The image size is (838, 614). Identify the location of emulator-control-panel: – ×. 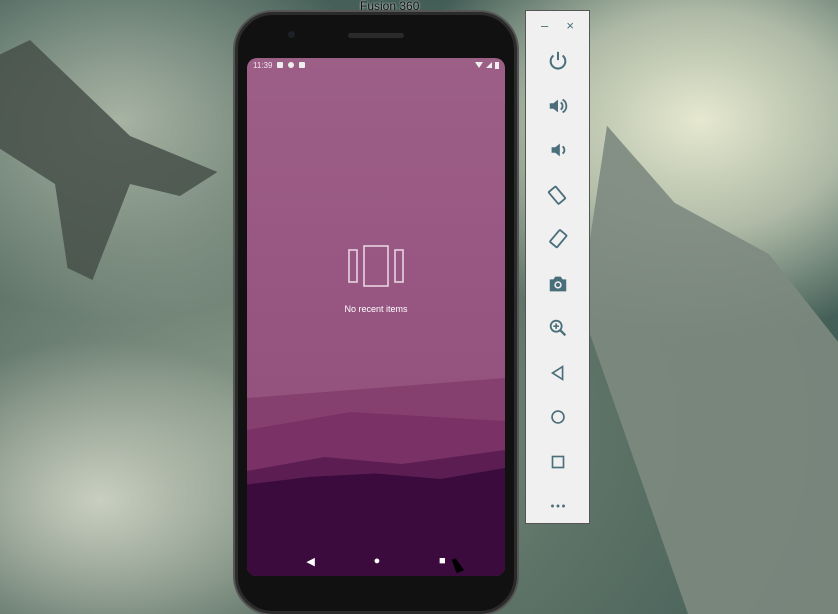
(557, 267).